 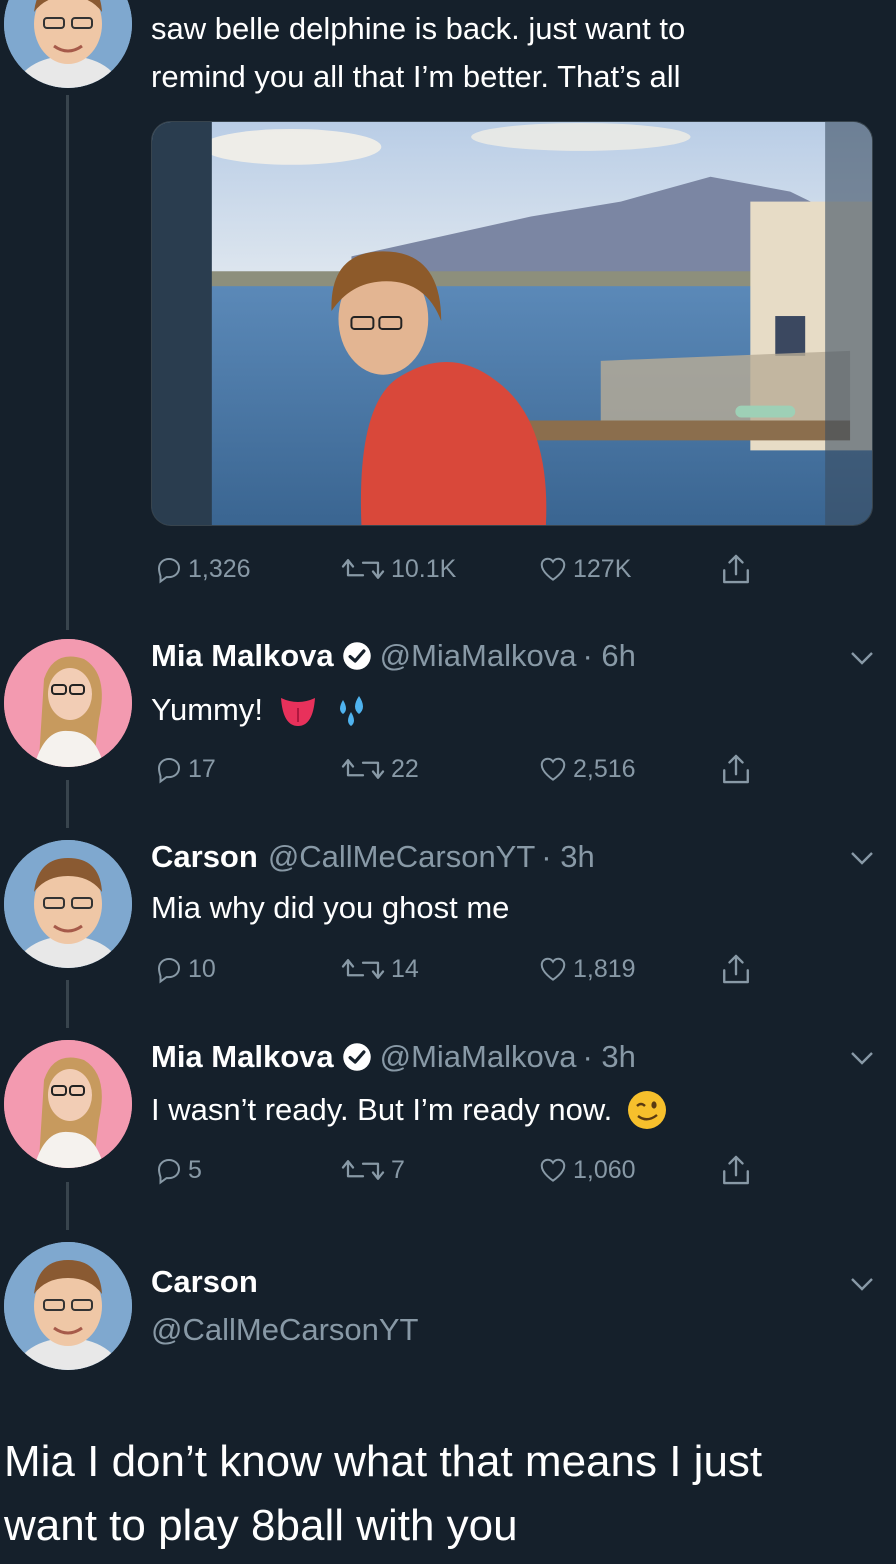 I want to click on like-count: 1,060, so click(x=604, y=1169).